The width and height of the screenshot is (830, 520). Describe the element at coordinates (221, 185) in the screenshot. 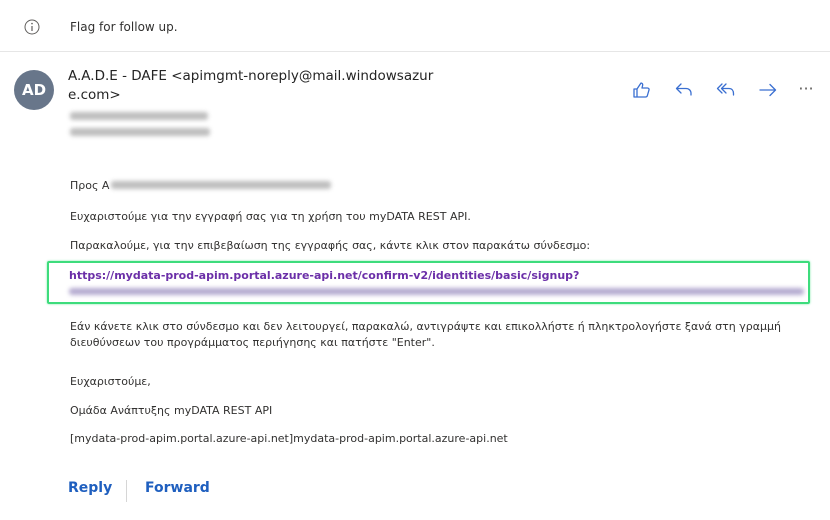

I see `redacted-recipient-name` at that location.